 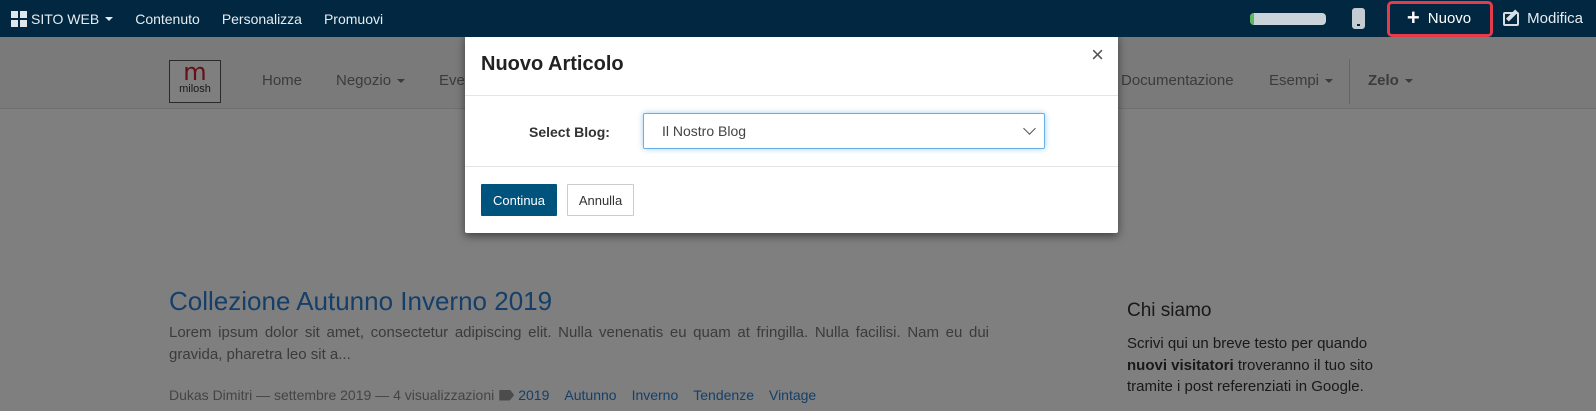 I want to click on chevron-down-icon, so click(x=1029, y=128).